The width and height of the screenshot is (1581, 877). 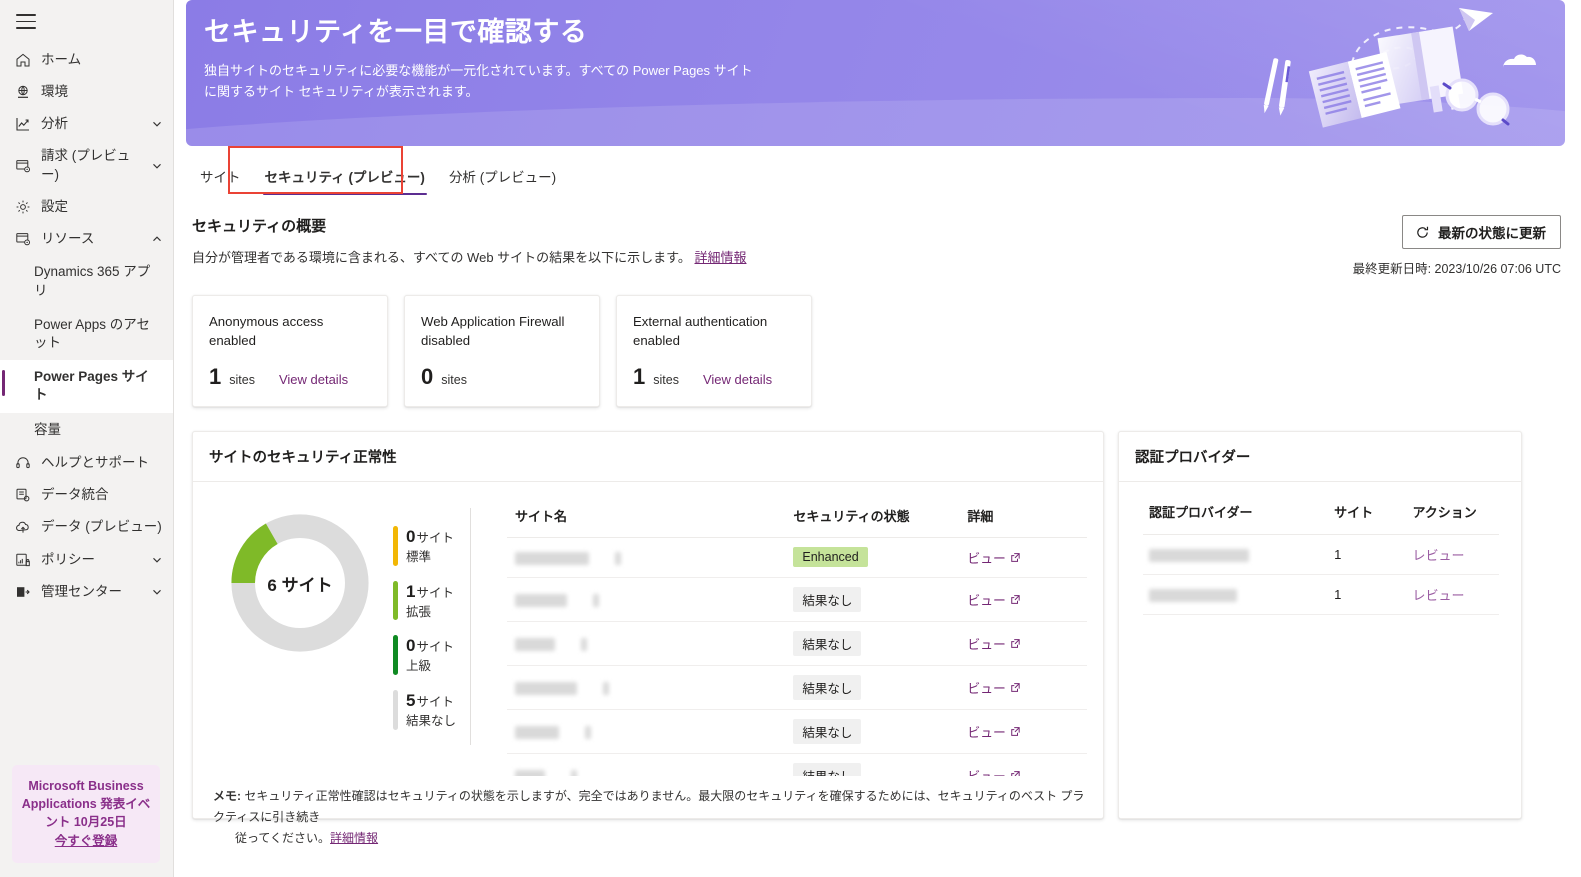 What do you see at coordinates (797, 519) in the screenshot?
I see `table-header-row: サイト名 セキュリティの状態 詳細` at bounding box center [797, 519].